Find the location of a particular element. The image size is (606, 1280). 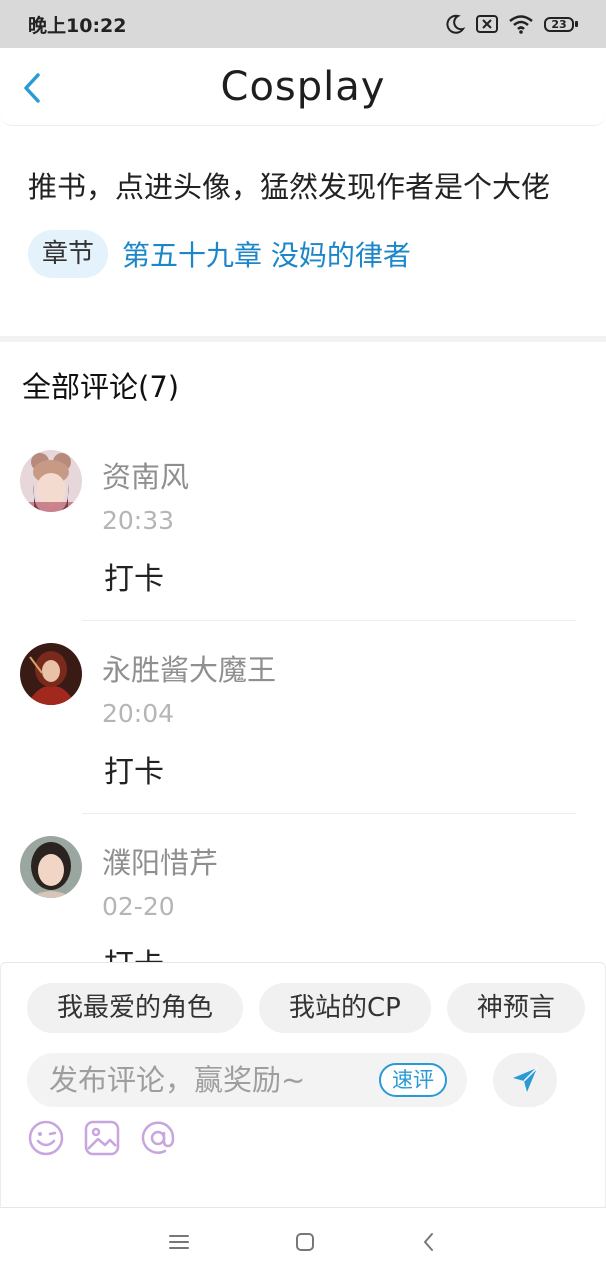

system-nav-bar is located at coordinates (303, 1244).